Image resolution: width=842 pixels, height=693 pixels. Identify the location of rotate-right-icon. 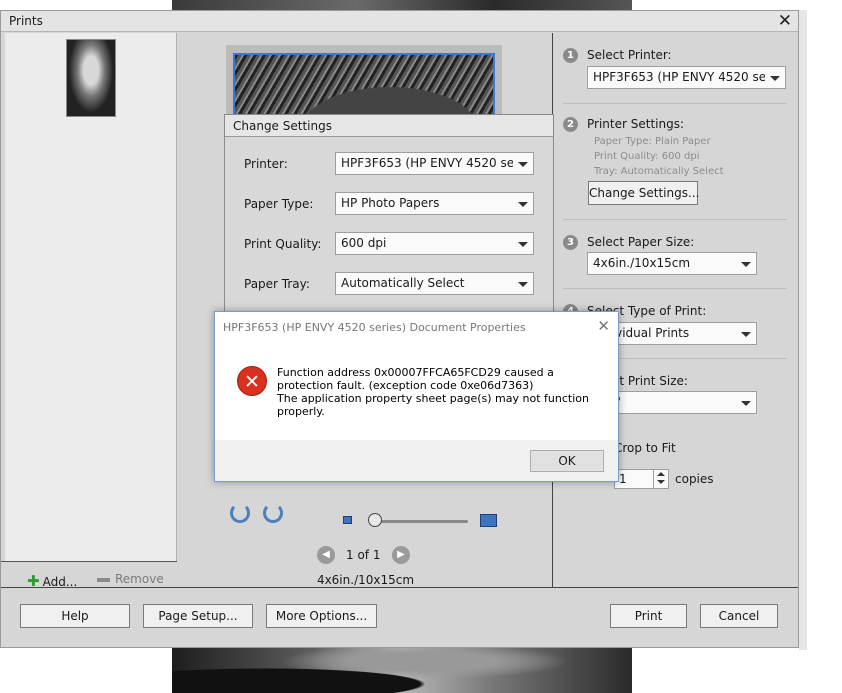
(273, 513).